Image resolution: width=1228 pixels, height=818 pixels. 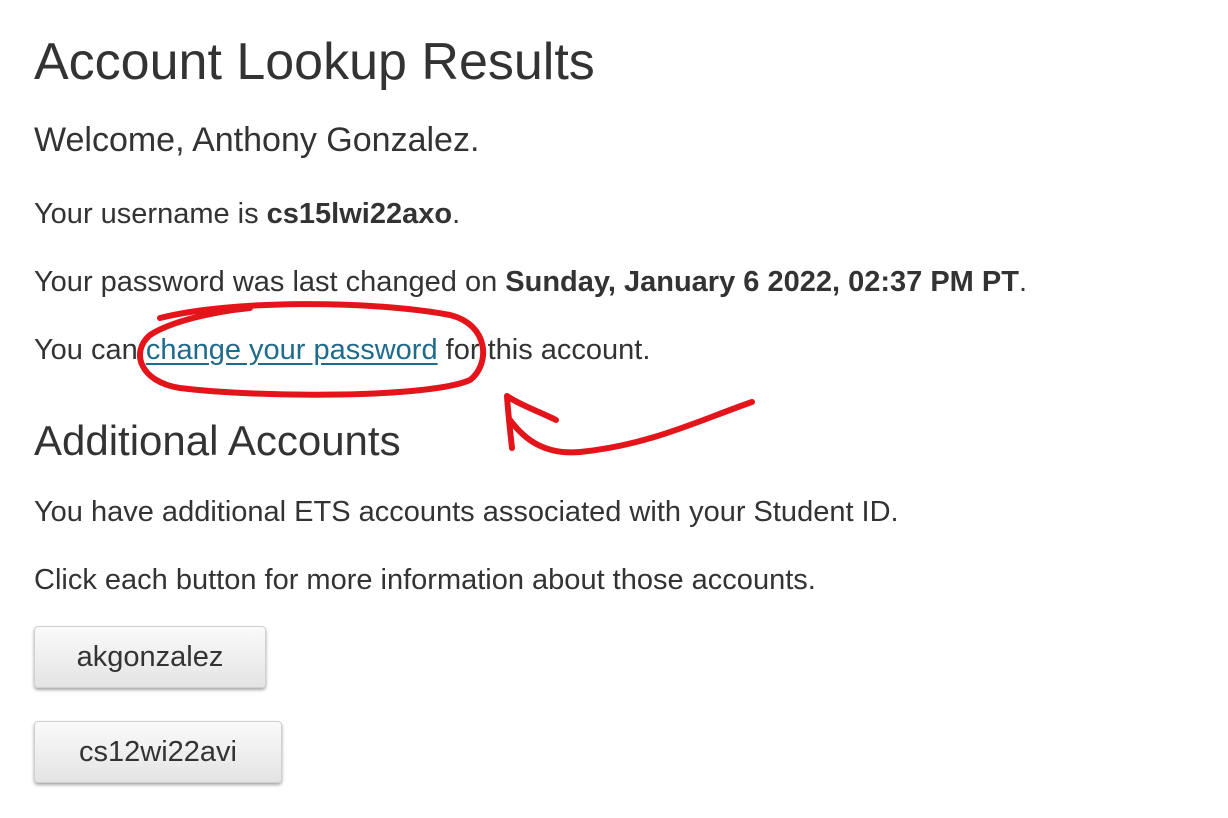 What do you see at coordinates (90, 350) in the screenshot?
I see `change-prefix: You can` at bounding box center [90, 350].